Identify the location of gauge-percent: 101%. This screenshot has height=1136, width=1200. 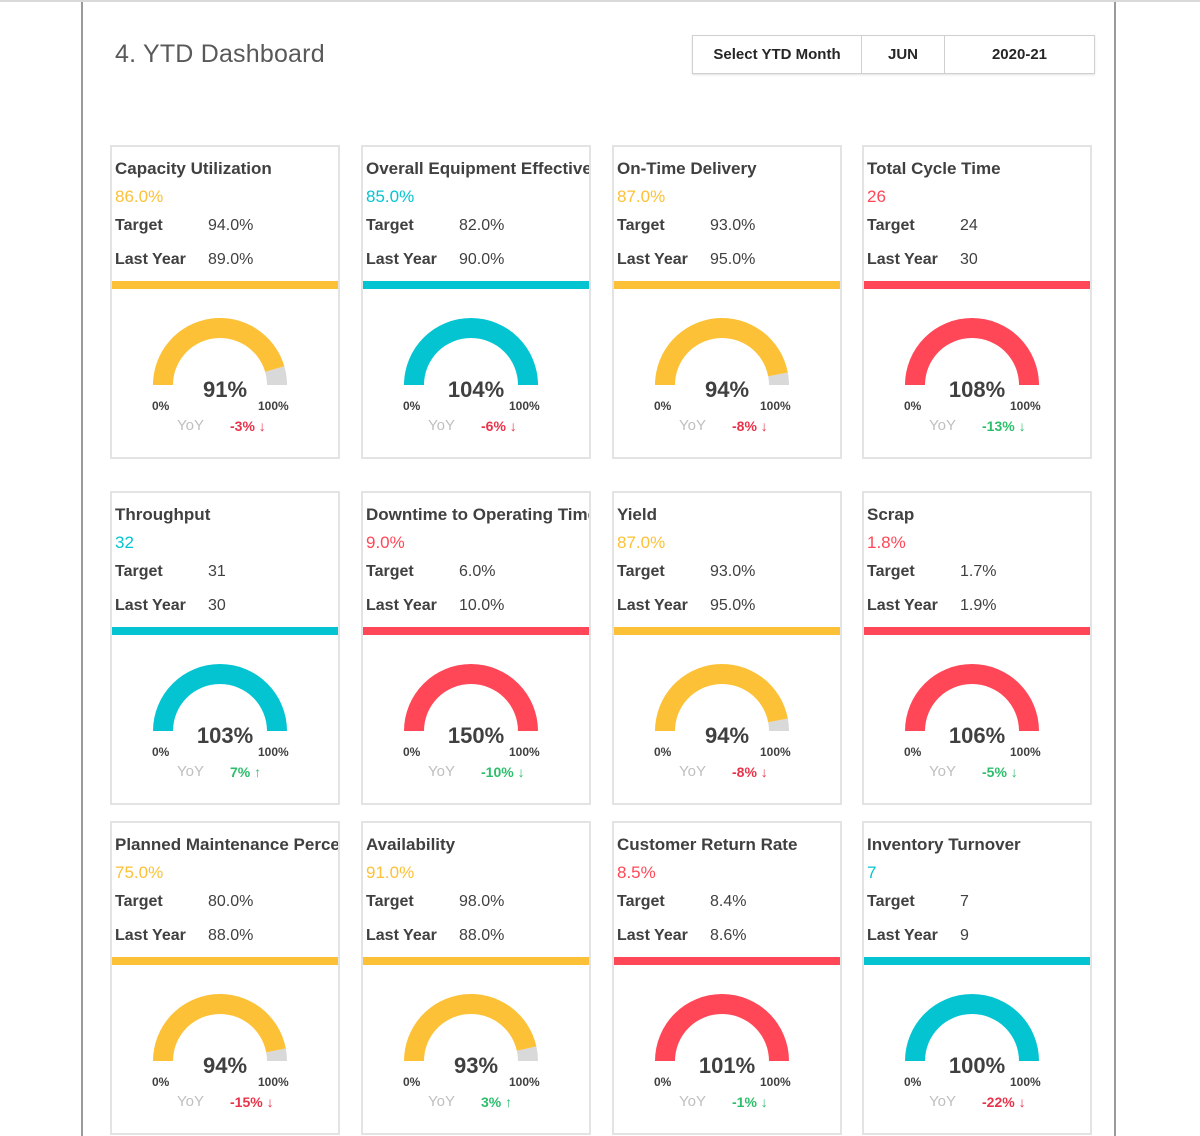
(727, 1065).